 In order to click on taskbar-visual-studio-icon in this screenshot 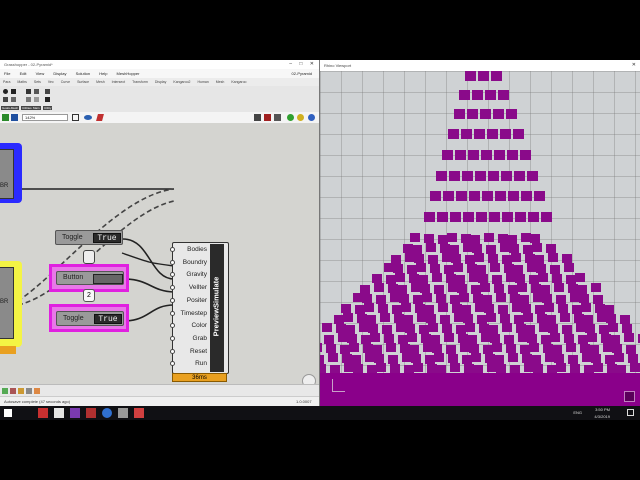, I will do `click(75, 413)`.